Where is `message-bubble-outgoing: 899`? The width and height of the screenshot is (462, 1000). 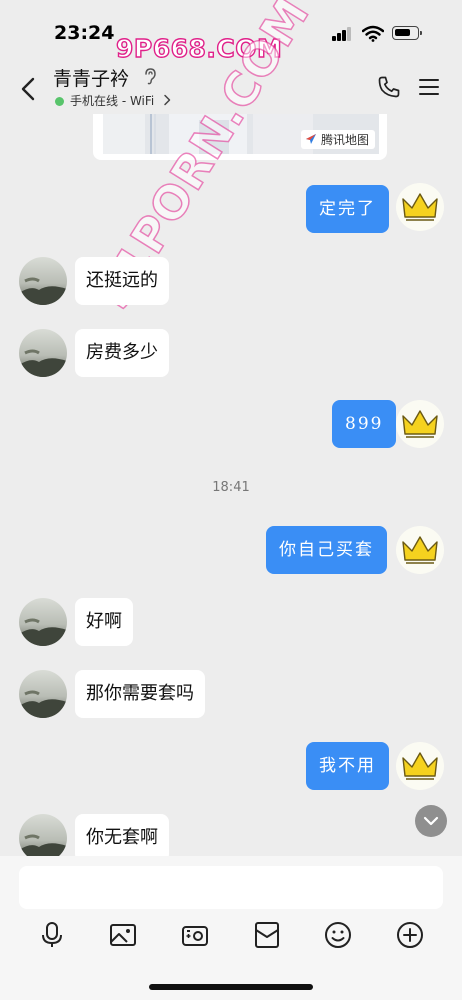
message-bubble-outgoing: 899 is located at coordinates (364, 424).